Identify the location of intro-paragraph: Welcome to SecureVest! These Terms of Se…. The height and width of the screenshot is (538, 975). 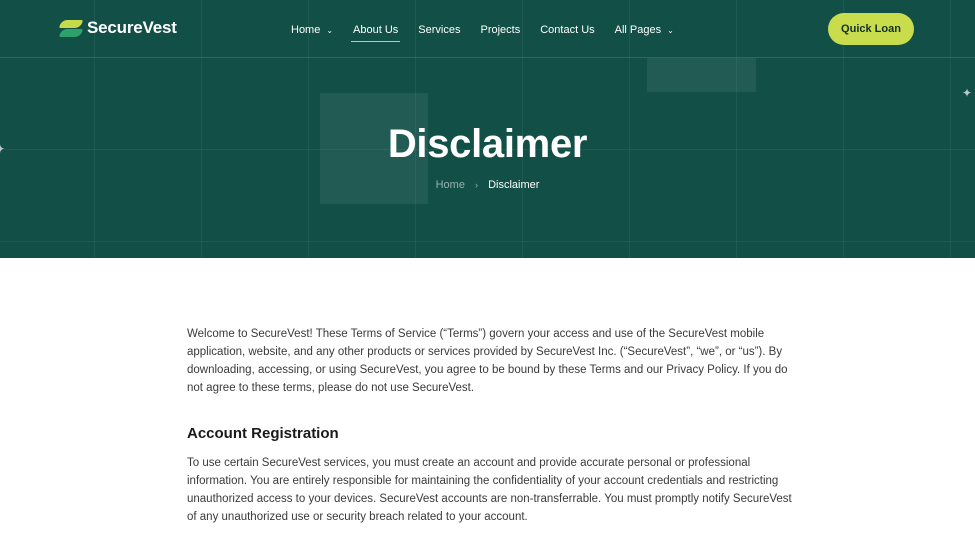
(487, 361).